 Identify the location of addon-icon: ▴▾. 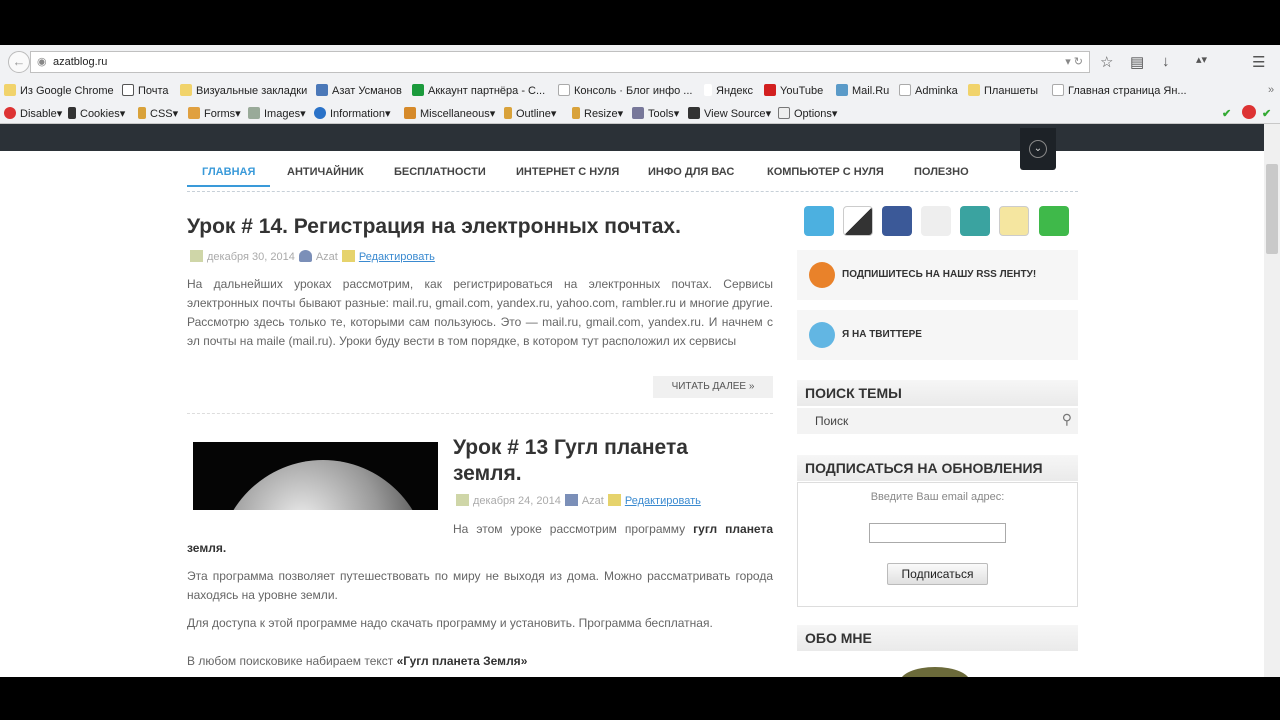
(1201, 59).